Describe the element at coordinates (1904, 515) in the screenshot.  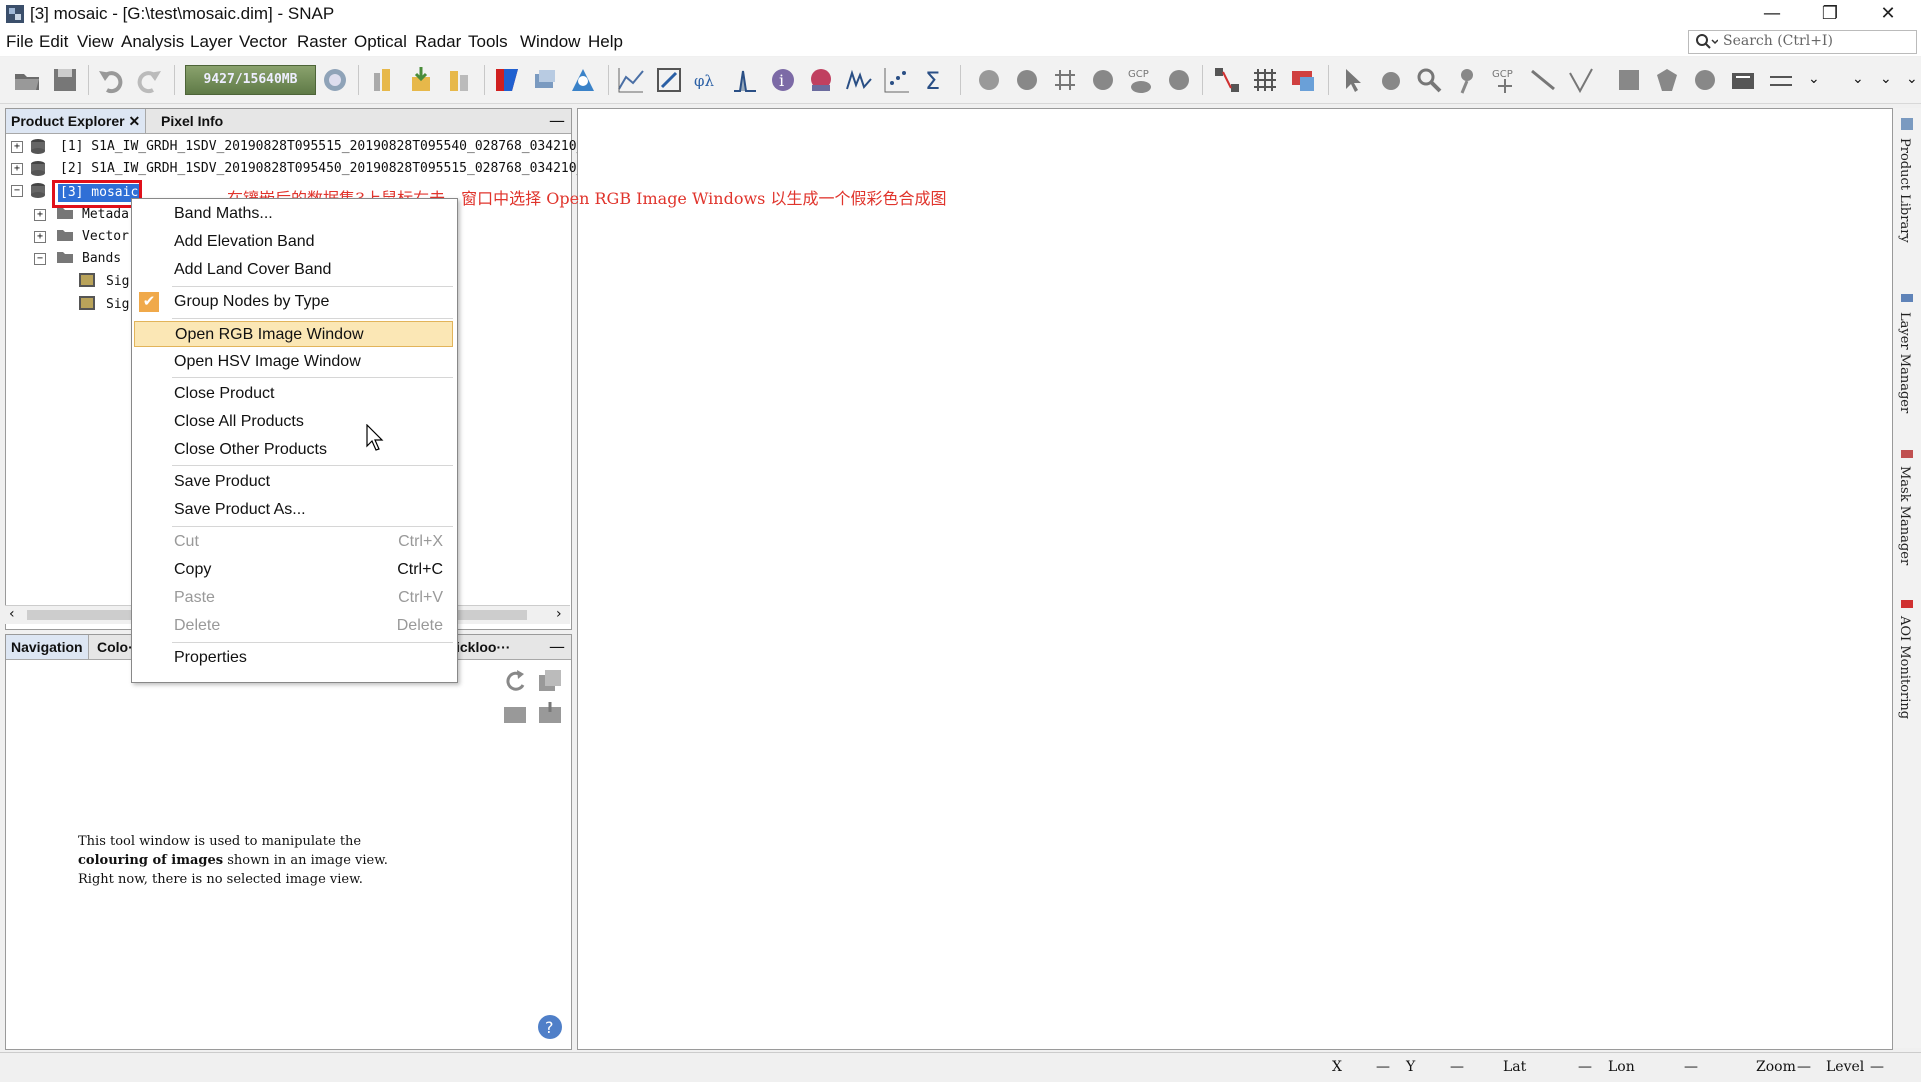
I see `side-tab-mask-manager: Mask Manager` at that location.